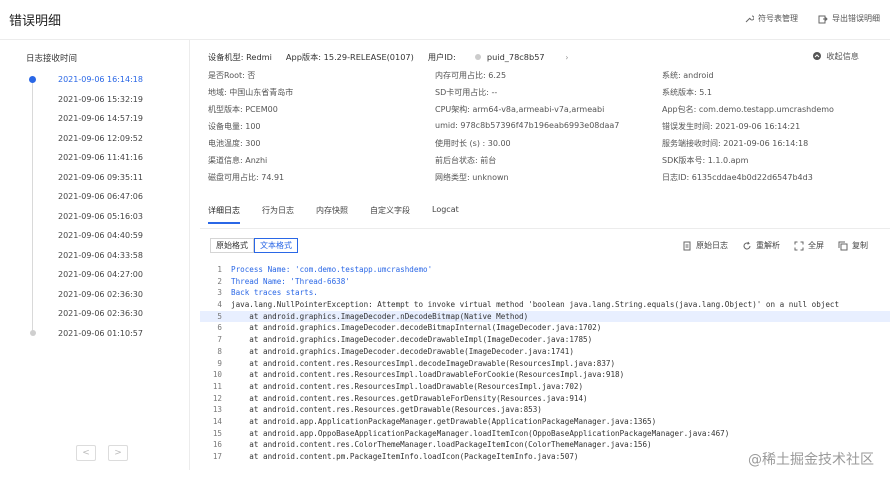 Image resolution: width=890 pixels, height=485 pixels. Describe the element at coordinates (687, 92) in the screenshot. I see `info-field: 系统版本: 5.1` at that location.